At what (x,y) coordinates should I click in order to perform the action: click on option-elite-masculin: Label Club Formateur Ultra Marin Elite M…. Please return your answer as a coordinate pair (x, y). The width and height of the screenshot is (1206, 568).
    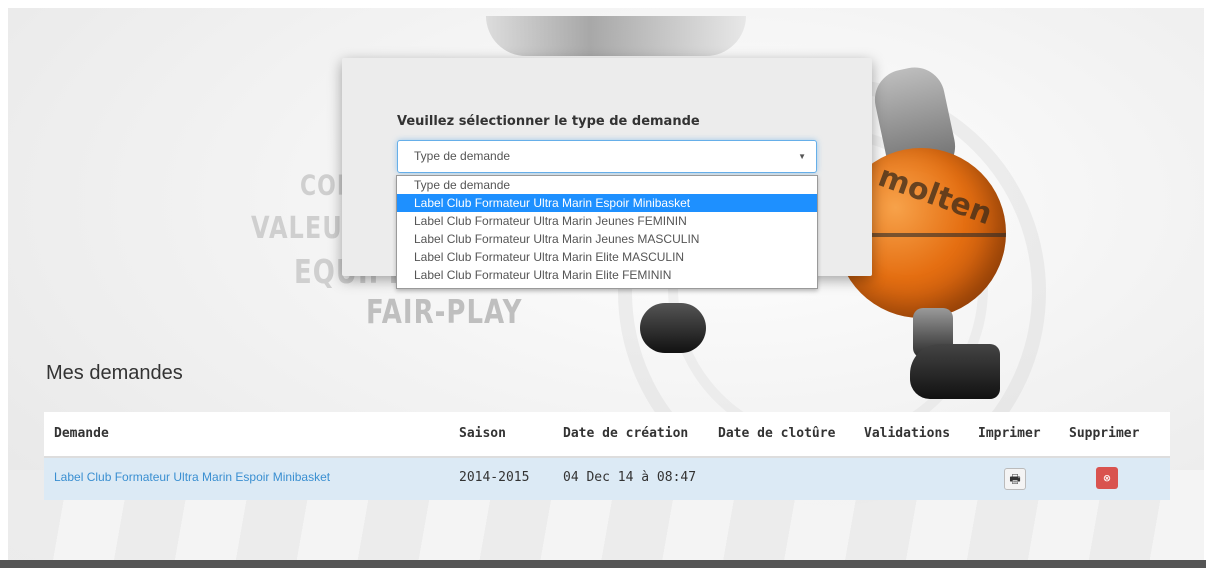
    Looking at the image, I should click on (607, 257).